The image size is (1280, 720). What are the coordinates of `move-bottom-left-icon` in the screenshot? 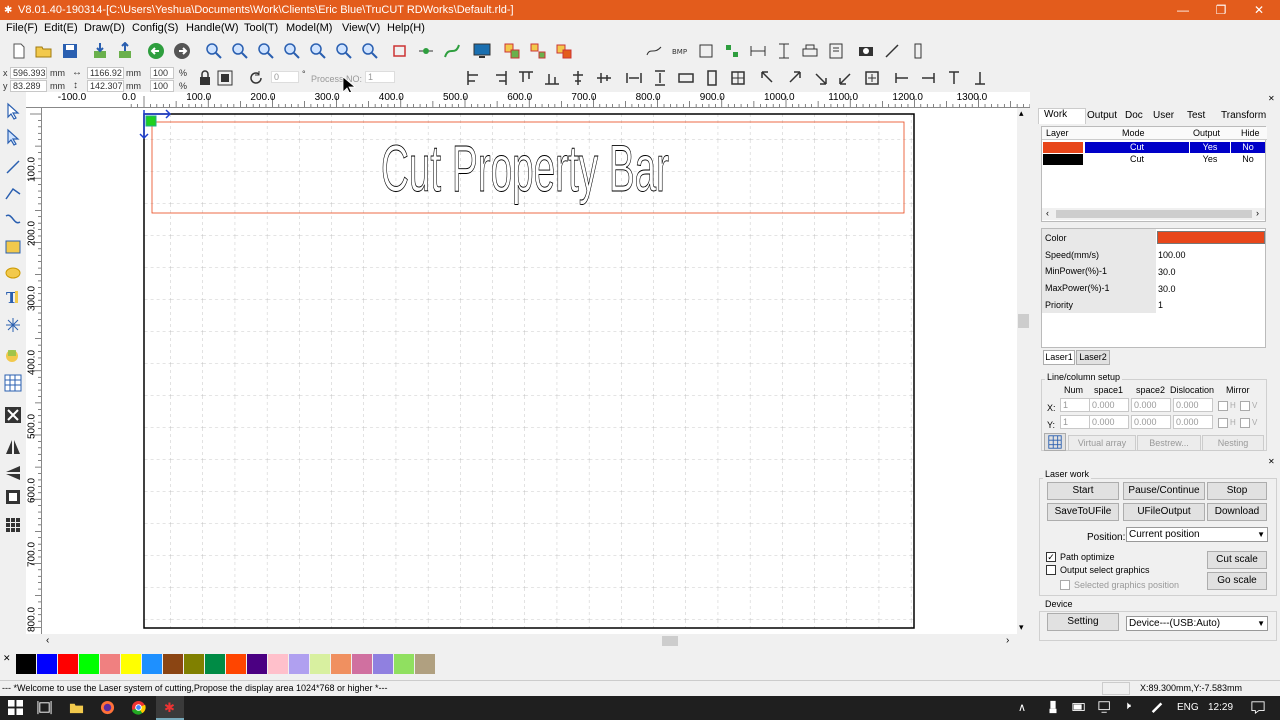 It's located at (846, 78).